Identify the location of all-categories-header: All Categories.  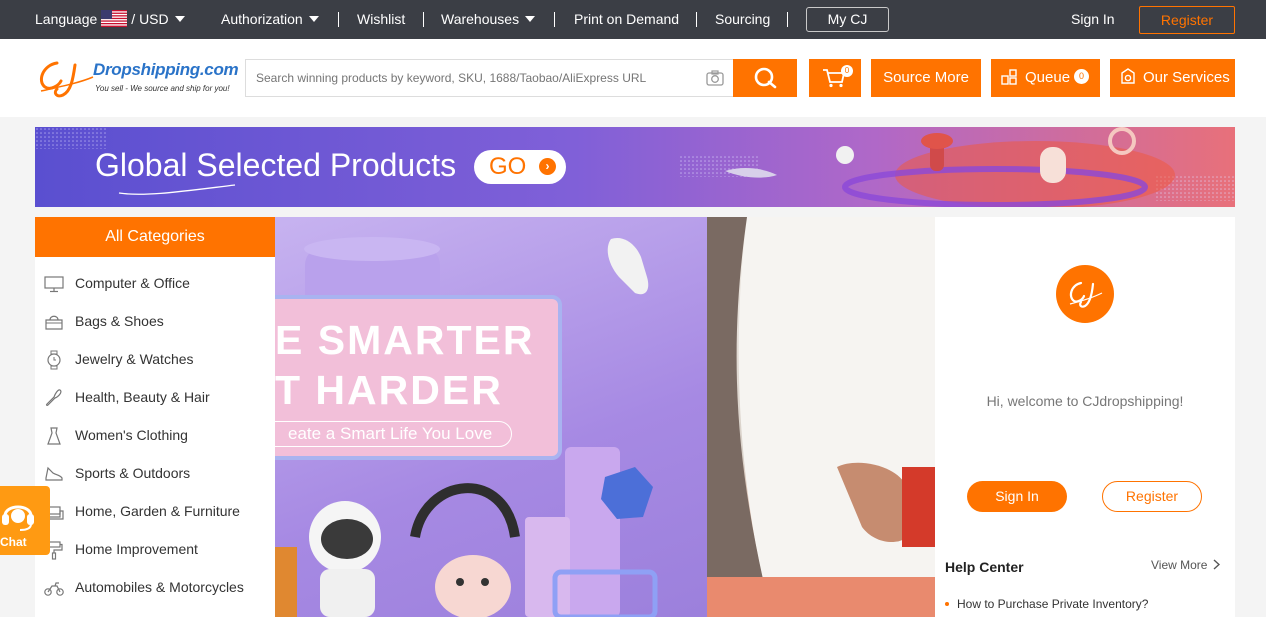
(155, 237).